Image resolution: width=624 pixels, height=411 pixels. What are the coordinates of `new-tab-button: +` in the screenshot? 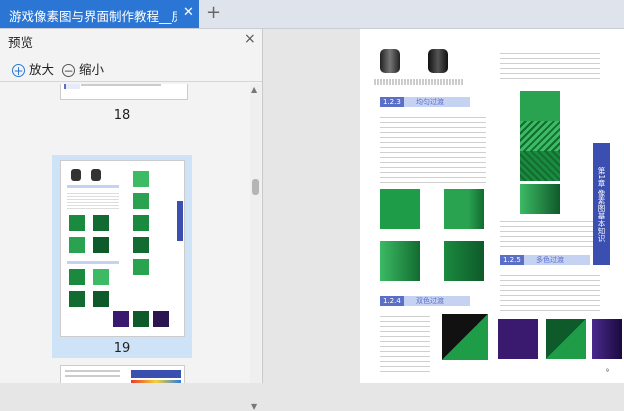 It's located at (213, 12).